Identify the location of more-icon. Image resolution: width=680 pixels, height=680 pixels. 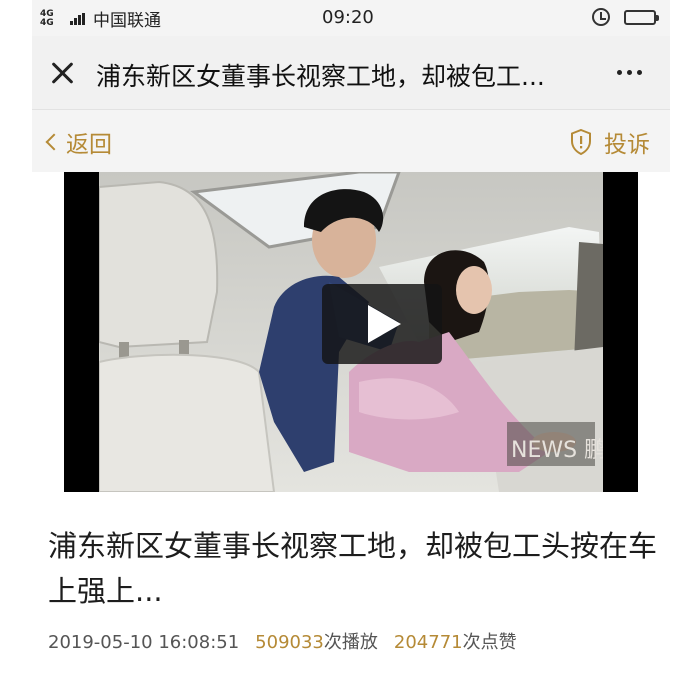
(629, 72).